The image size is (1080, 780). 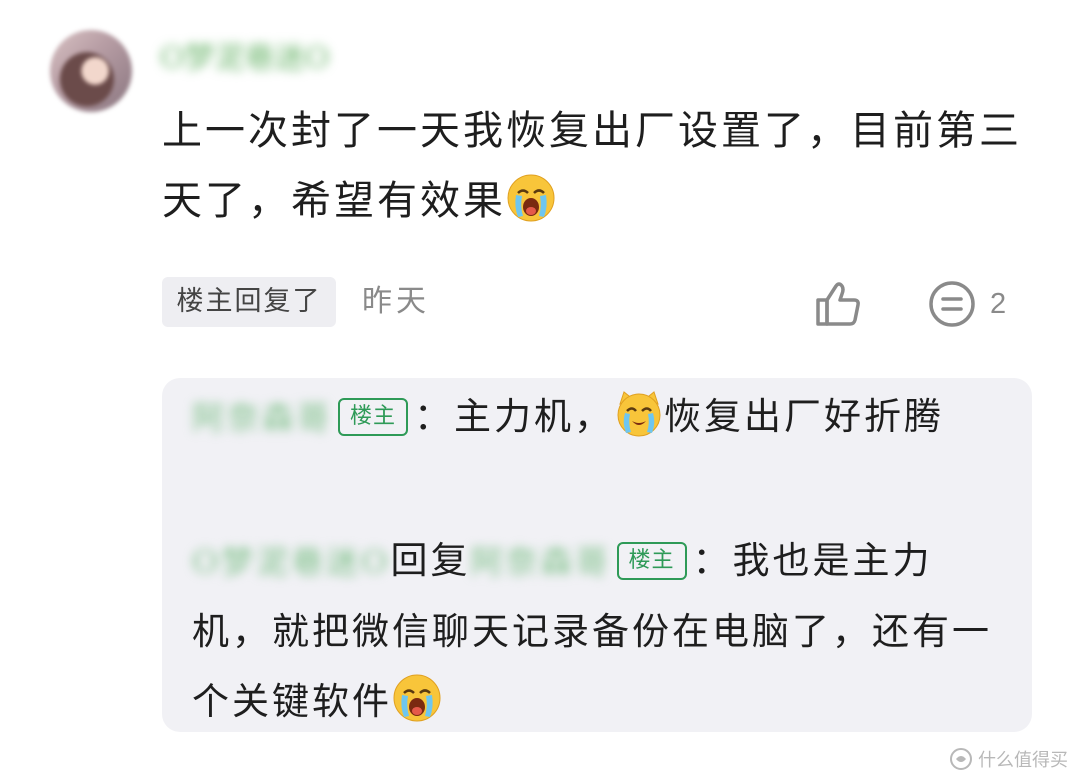 What do you see at coordinates (804, 416) in the screenshot?
I see `reply-text-after-emoji: 恢复出厂好折腾` at bounding box center [804, 416].